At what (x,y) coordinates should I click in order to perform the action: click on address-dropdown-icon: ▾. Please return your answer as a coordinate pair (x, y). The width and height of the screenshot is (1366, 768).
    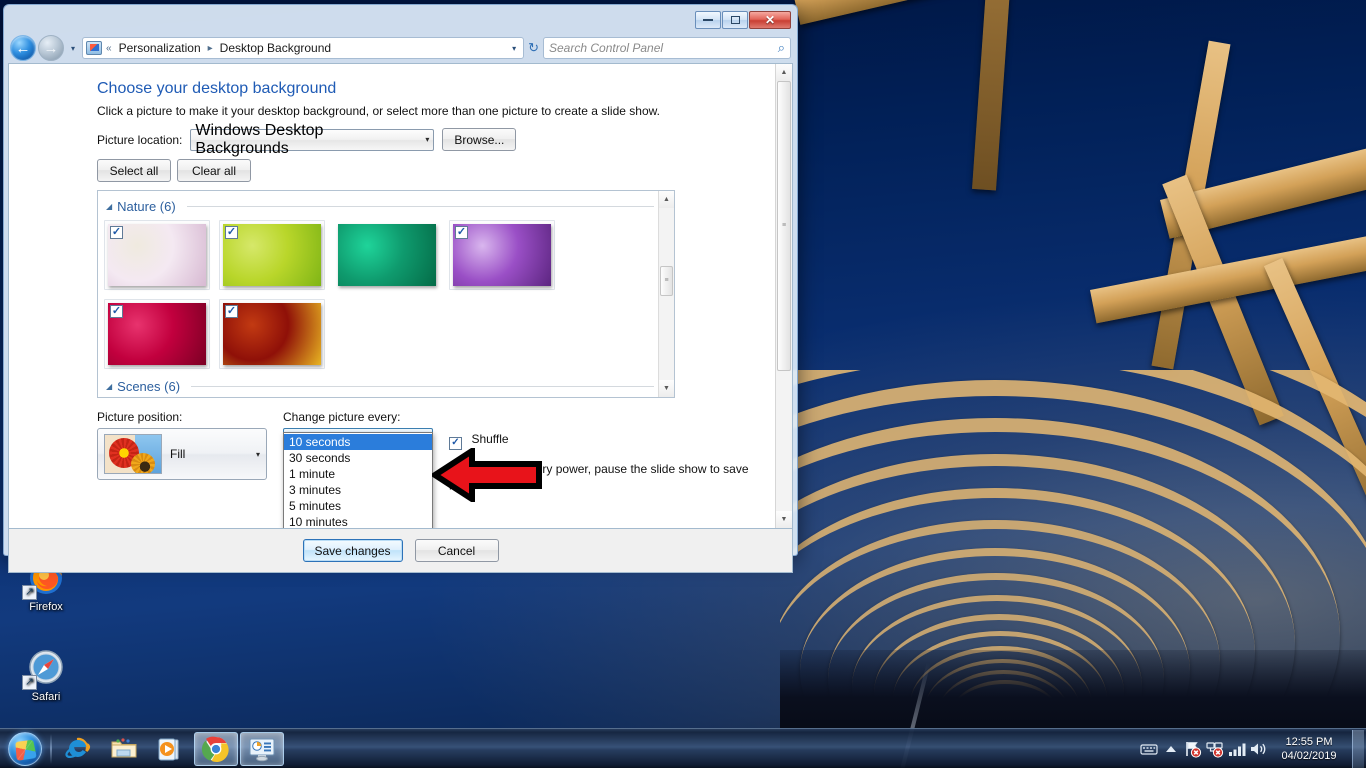
    Looking at the image, I should click on (514, 48).